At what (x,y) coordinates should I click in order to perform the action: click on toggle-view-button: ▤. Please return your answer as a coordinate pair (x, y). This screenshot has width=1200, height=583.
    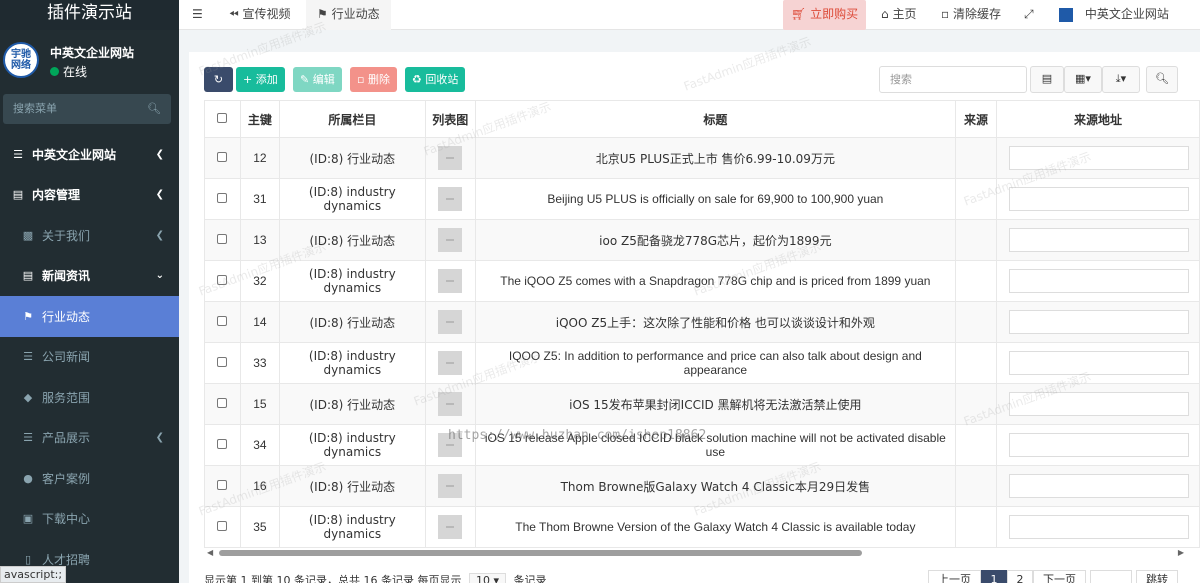
    Looking at the image, I should click on (1047, 79).